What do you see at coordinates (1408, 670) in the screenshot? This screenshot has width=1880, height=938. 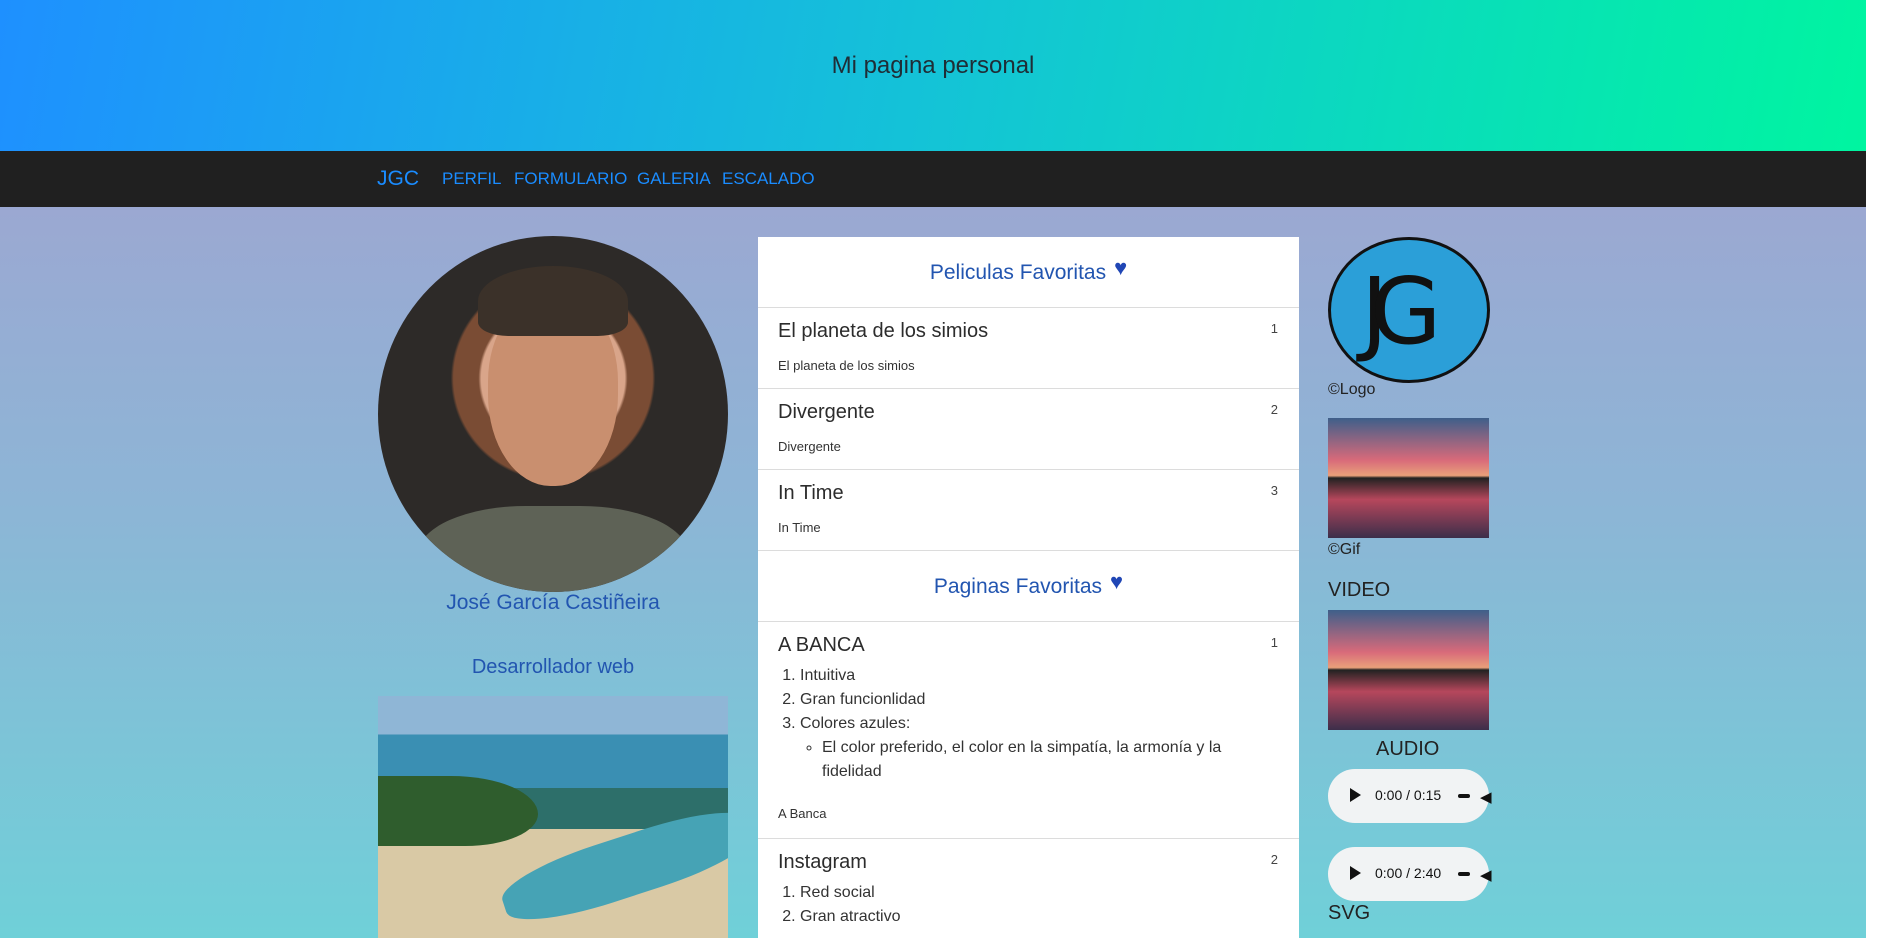 I see `video-player` at bounding box center [1408, 670].